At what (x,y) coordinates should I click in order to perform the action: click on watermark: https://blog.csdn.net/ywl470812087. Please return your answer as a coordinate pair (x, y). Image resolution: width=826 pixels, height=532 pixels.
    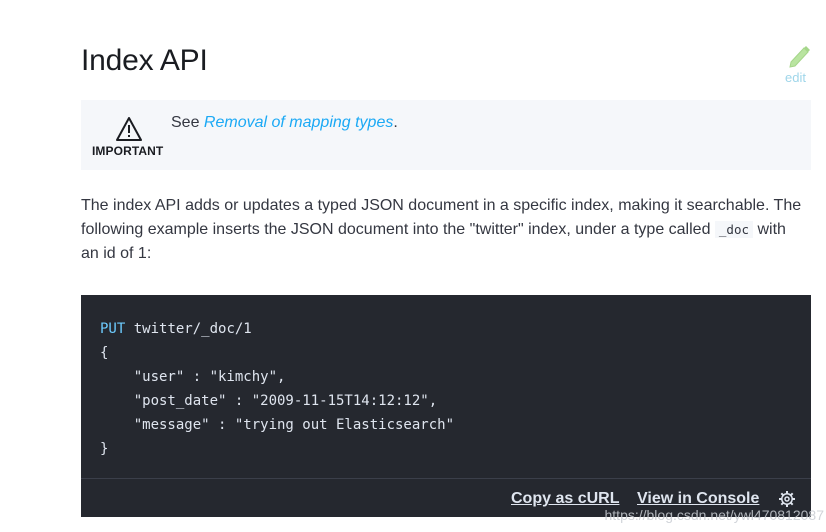
    Looking at the image, I should click on (714, 515).